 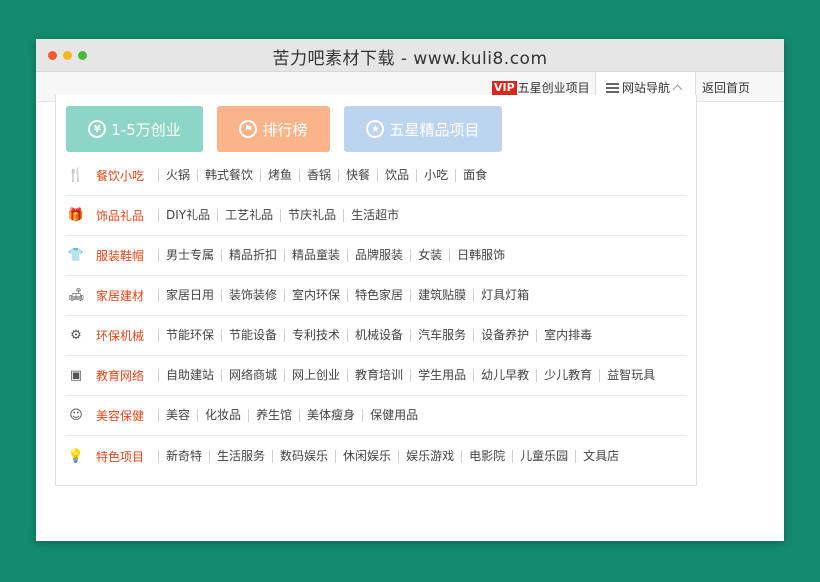 What do you see at coordinates (434, 129) in the screenshot?
I see `feature-button-label: 五星精品项目` at bounding box center [434, 129].